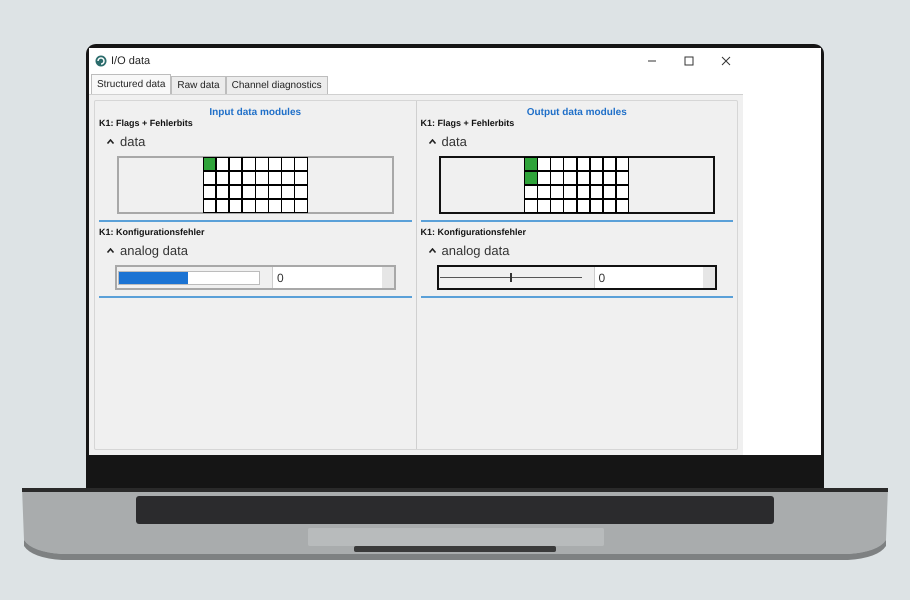 This screenshot has width=910, height=600. Describe the element at coordinates (689, 61) in the screenshot. I see `maximize-icon` at that location.